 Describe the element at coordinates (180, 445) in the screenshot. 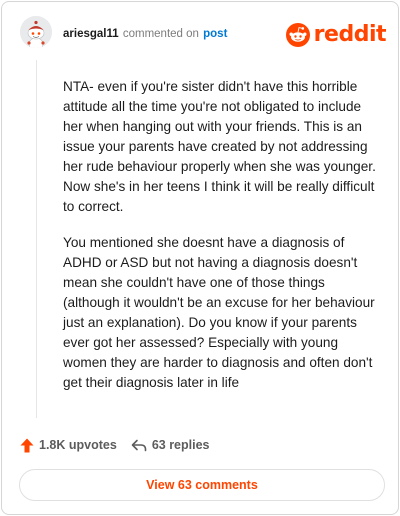

I see `replies-count: 63 replies` at that location.